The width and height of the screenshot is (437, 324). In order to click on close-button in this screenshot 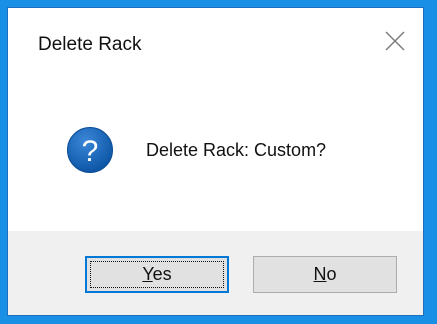, I will do `click(395, 41)`.